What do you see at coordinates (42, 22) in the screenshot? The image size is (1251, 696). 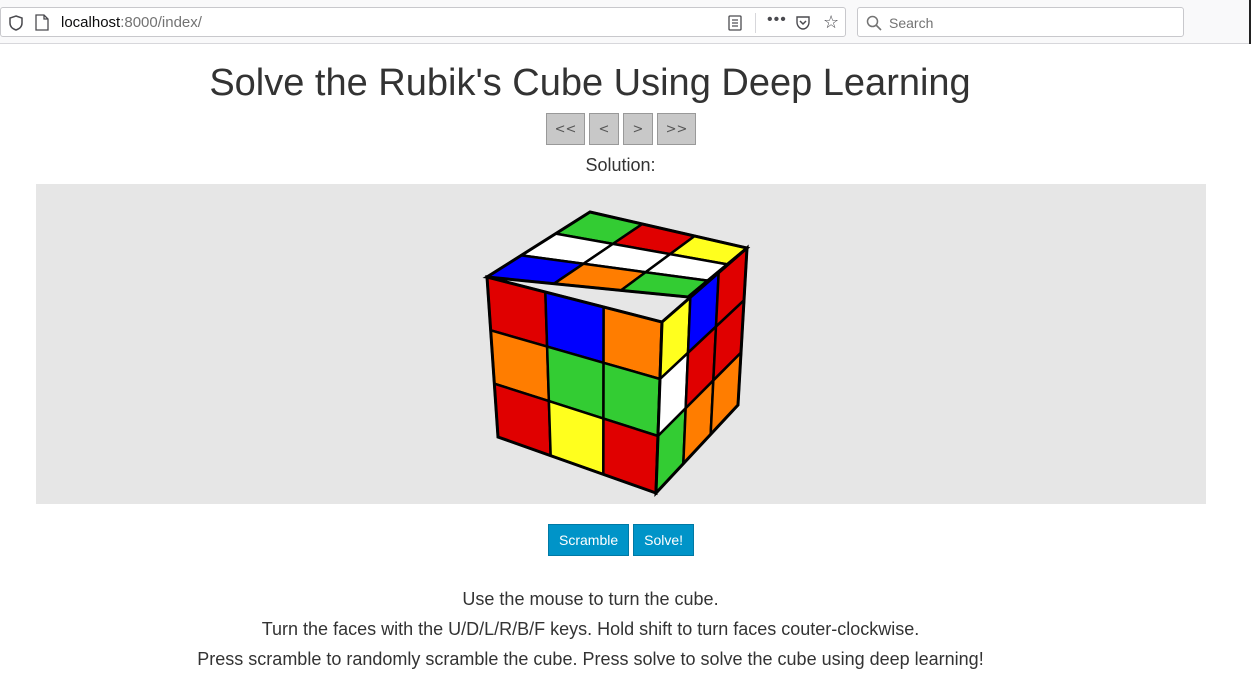 I see `page-icon` at bounding box center [42, 22].